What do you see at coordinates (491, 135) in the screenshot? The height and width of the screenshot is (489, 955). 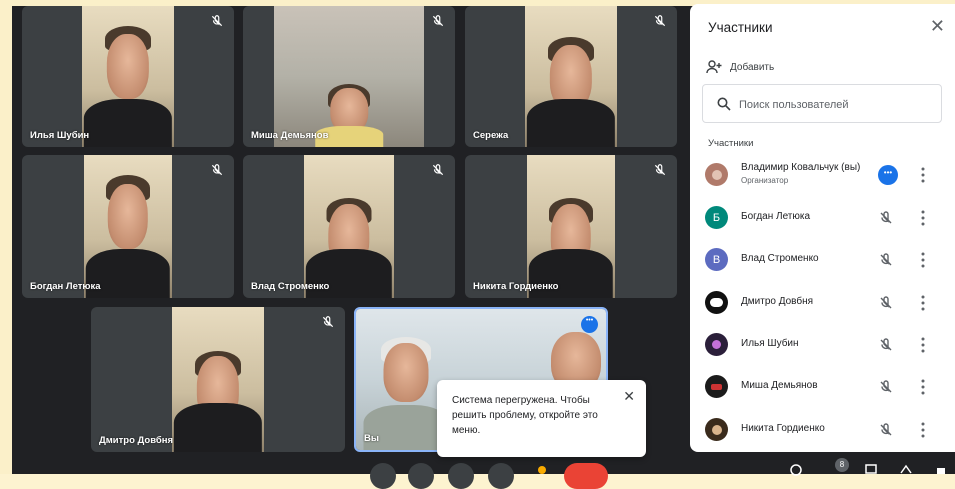 I see `tile-name: Сережа` at bounding box center [491, 135].